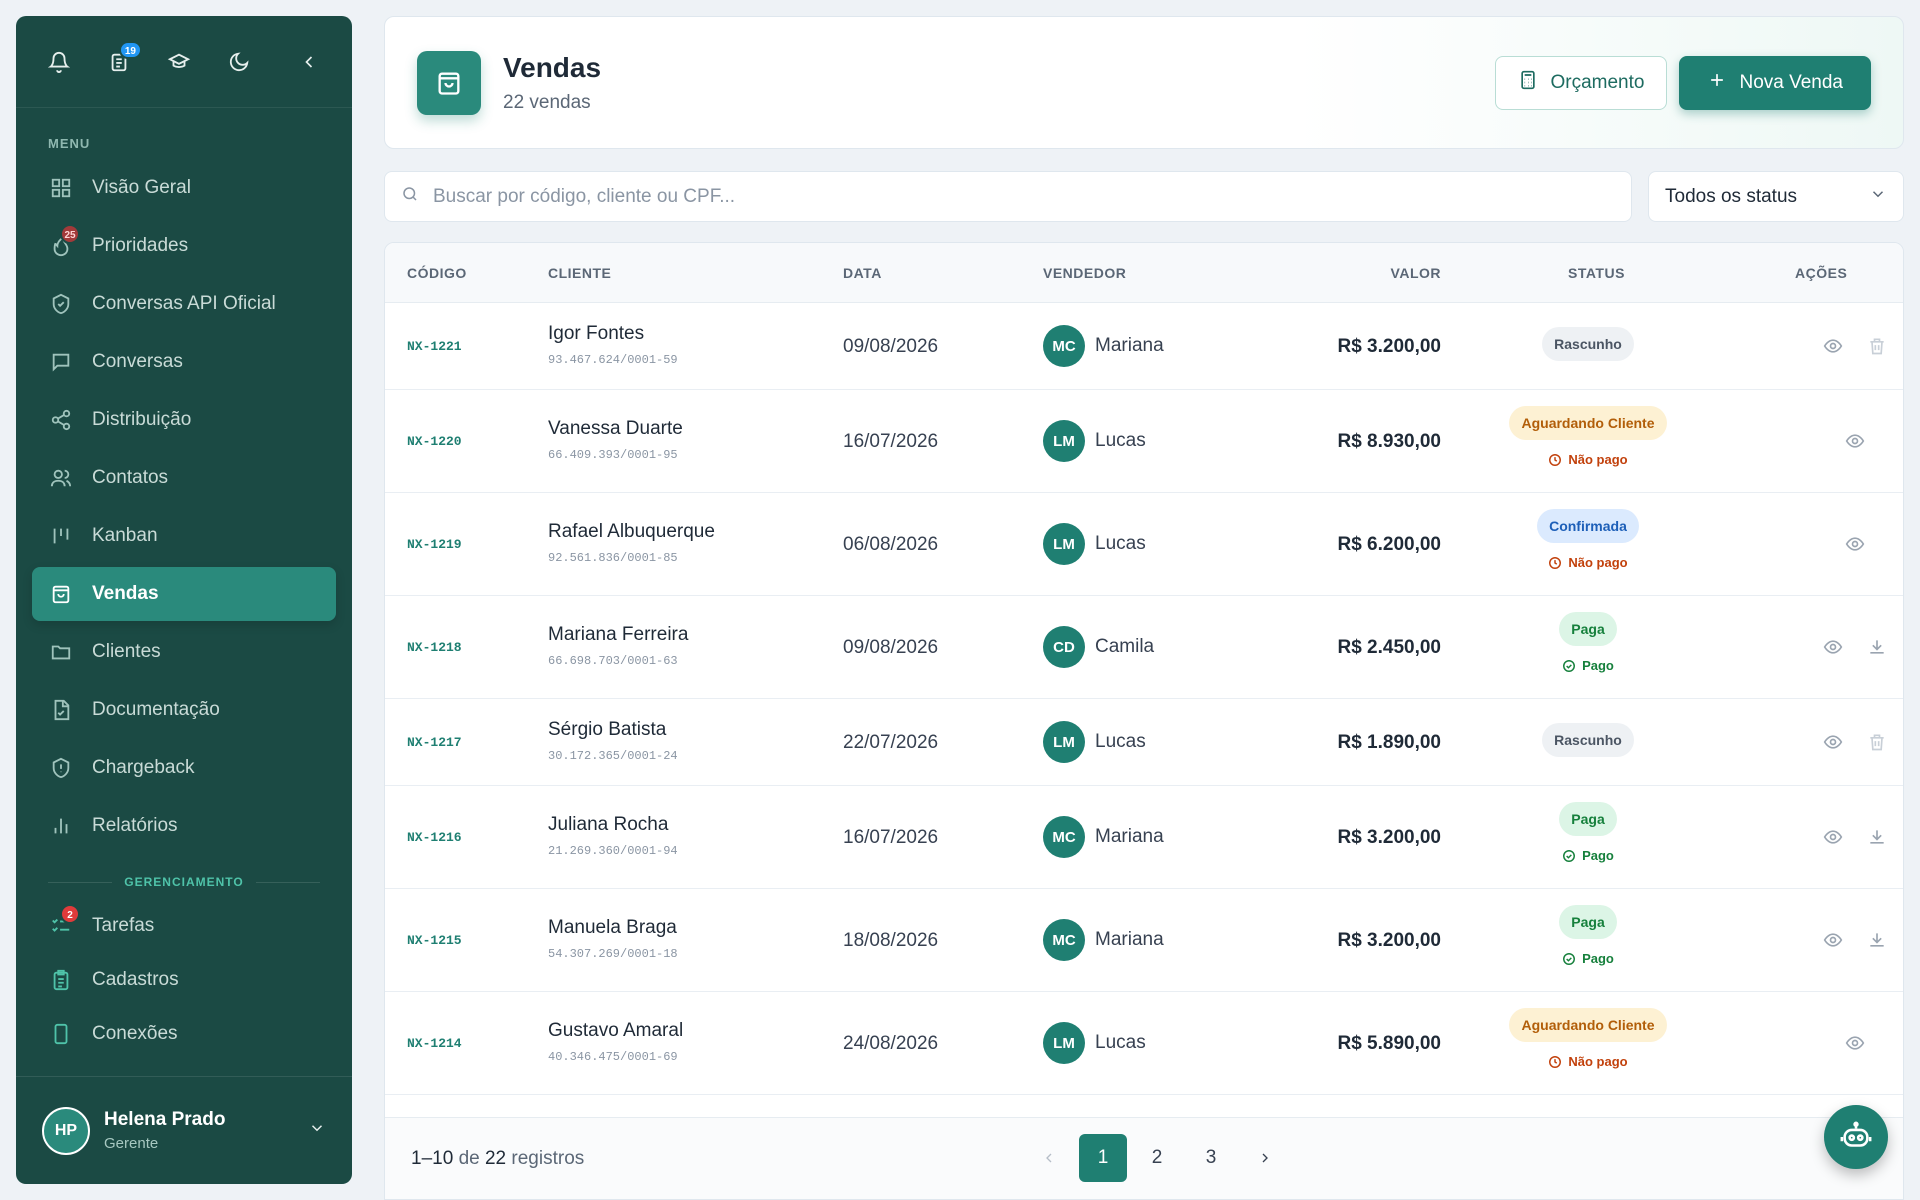 The height and width of the screenshot is (1200, 1920). Describe the element at coordinates (1416, 273) in the screenshot. I see `col-value: VALOR` at that location.